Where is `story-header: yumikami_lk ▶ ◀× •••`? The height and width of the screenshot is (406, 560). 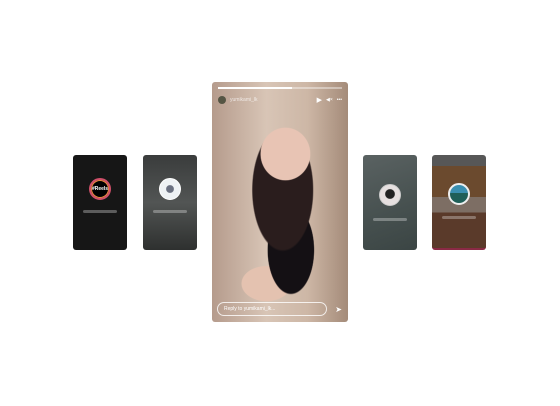 story-header: yumikami_lk ▶ ◀× ••• is located at coordinates (280, 100).